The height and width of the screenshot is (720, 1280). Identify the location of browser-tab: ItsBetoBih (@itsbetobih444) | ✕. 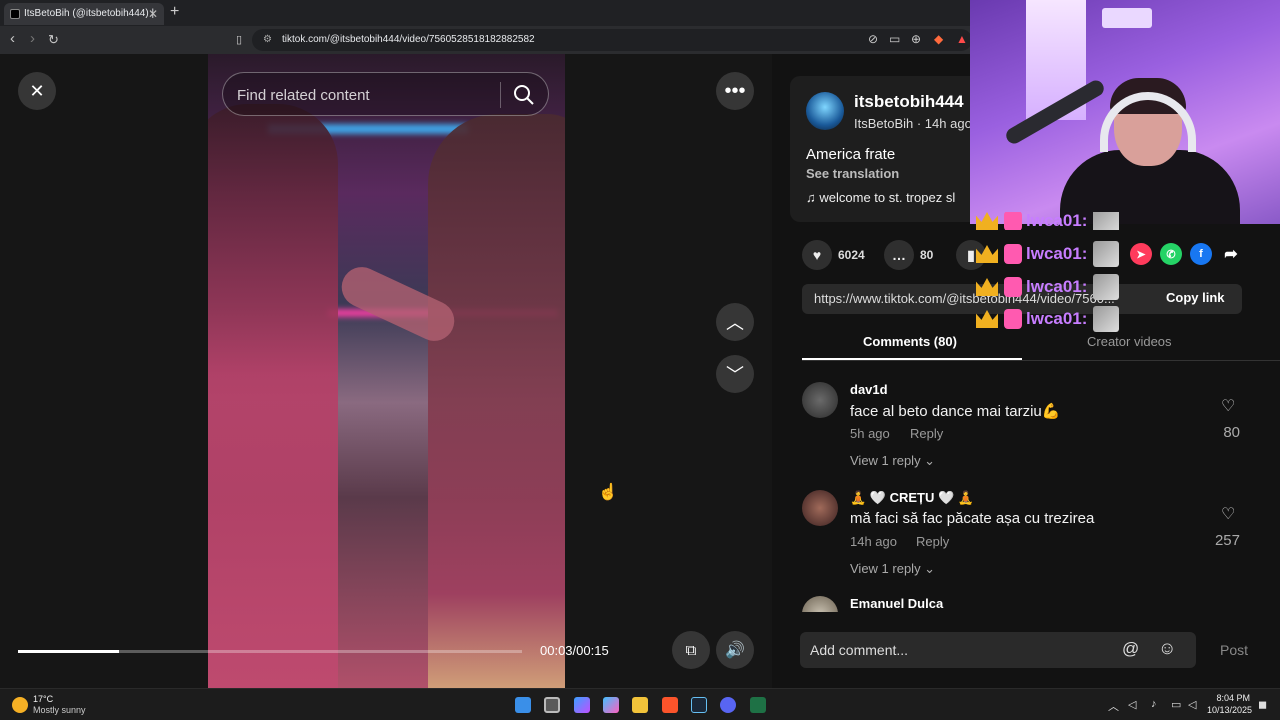
(84, 14).